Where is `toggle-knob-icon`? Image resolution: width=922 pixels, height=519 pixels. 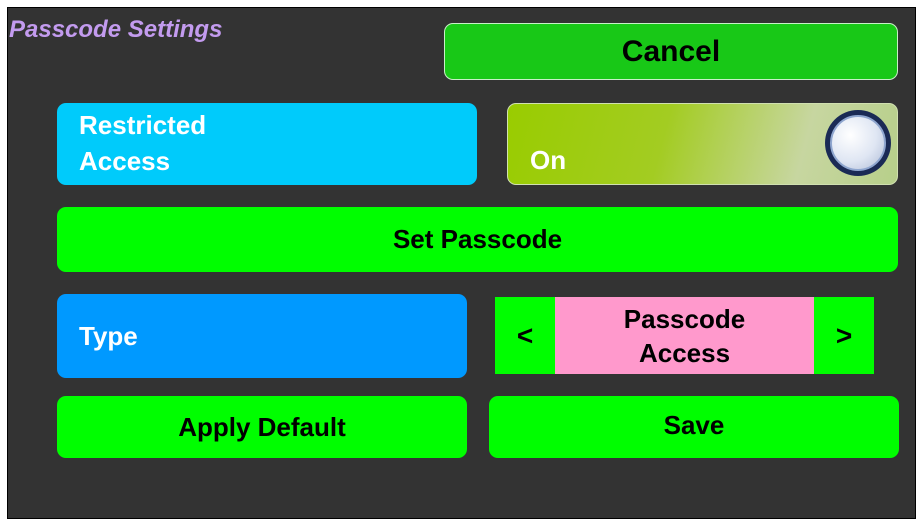
toggle-knob-icon is located at coordinates (858, 143).